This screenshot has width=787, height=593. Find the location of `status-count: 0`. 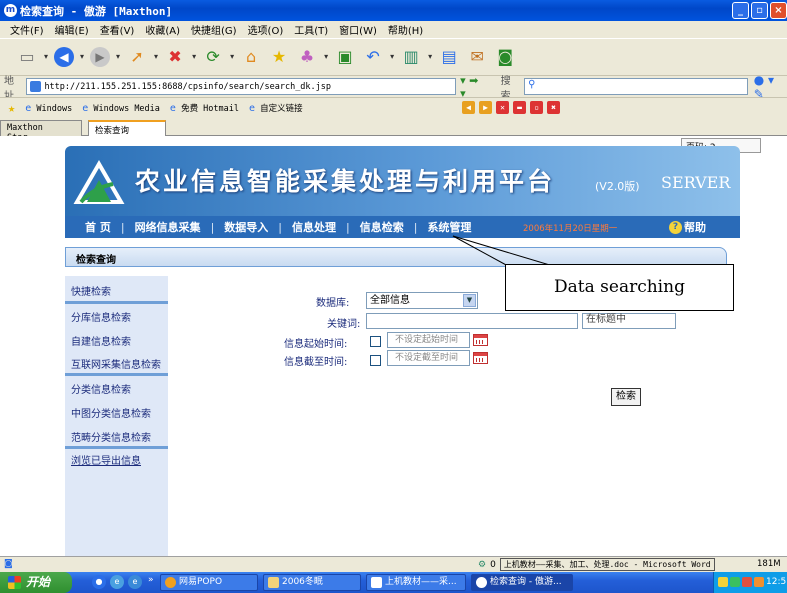

status-count: 0 is located at coordinates (493, 564).